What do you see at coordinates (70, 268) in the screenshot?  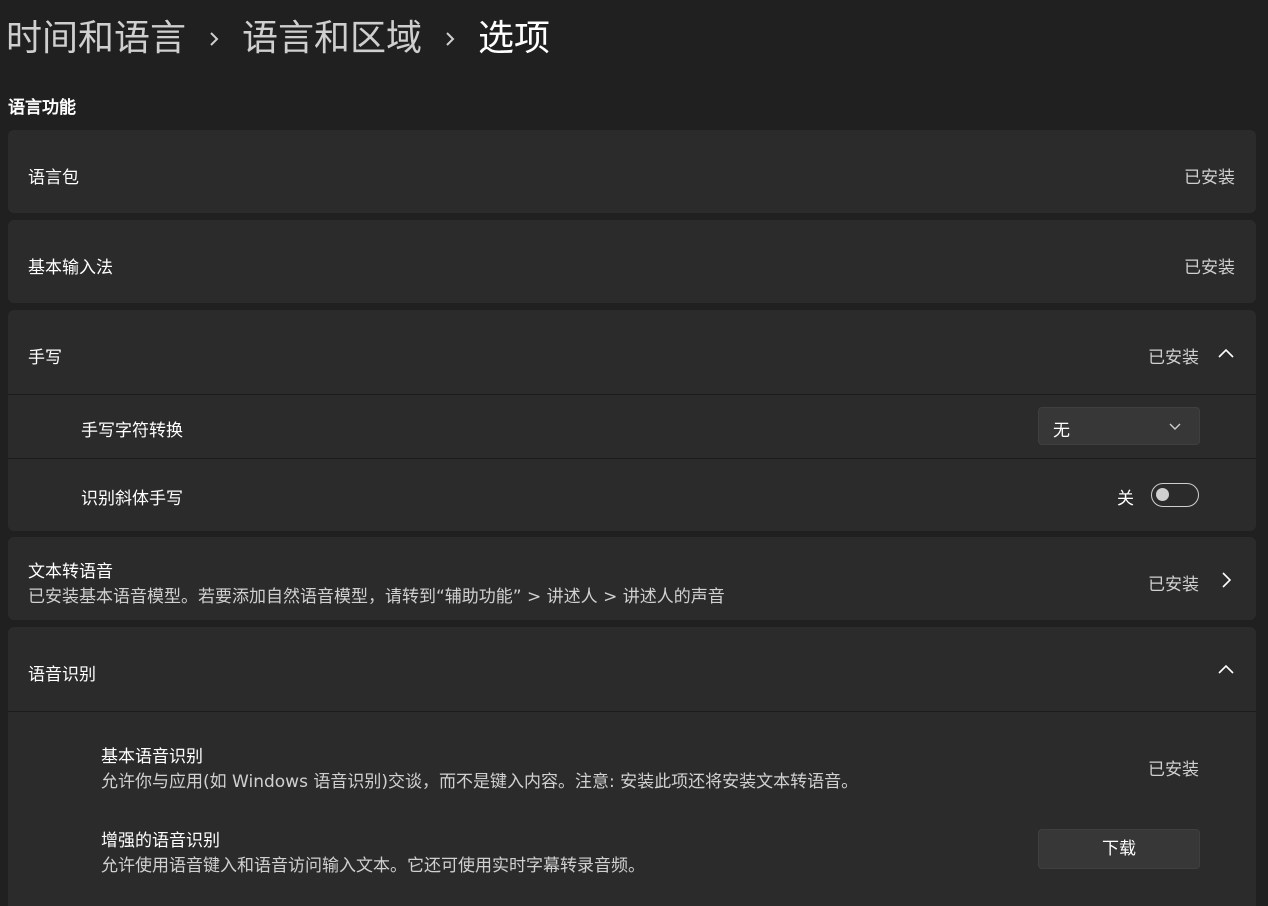 I see `basic-typing-label: 基本输入法` at bounding box center [70, 268].